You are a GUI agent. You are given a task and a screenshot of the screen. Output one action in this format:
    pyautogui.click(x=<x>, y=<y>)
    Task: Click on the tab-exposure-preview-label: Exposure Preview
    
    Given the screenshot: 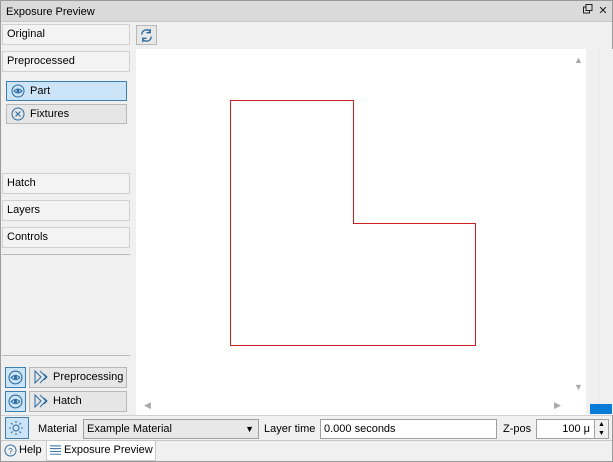 What is the action you would take?
    pyautogui.click(x=108, y=450)
    